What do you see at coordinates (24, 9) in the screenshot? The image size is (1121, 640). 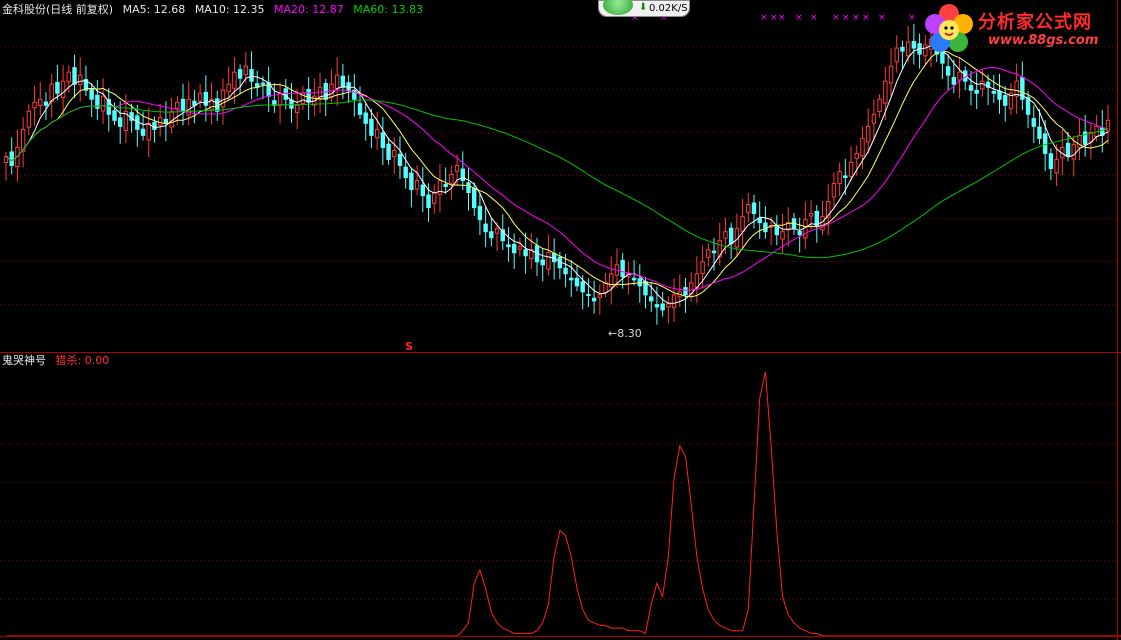 I see `stock-name: 金科股份` at bounding box center [24, 9].